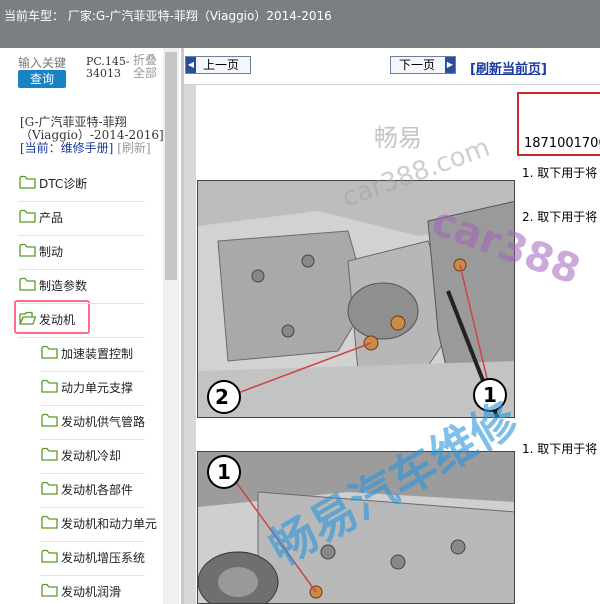  Describe the element at coordinates (560, 449) in the screenshot. I see `step-3-text: 1. 取下用于将` at that location.